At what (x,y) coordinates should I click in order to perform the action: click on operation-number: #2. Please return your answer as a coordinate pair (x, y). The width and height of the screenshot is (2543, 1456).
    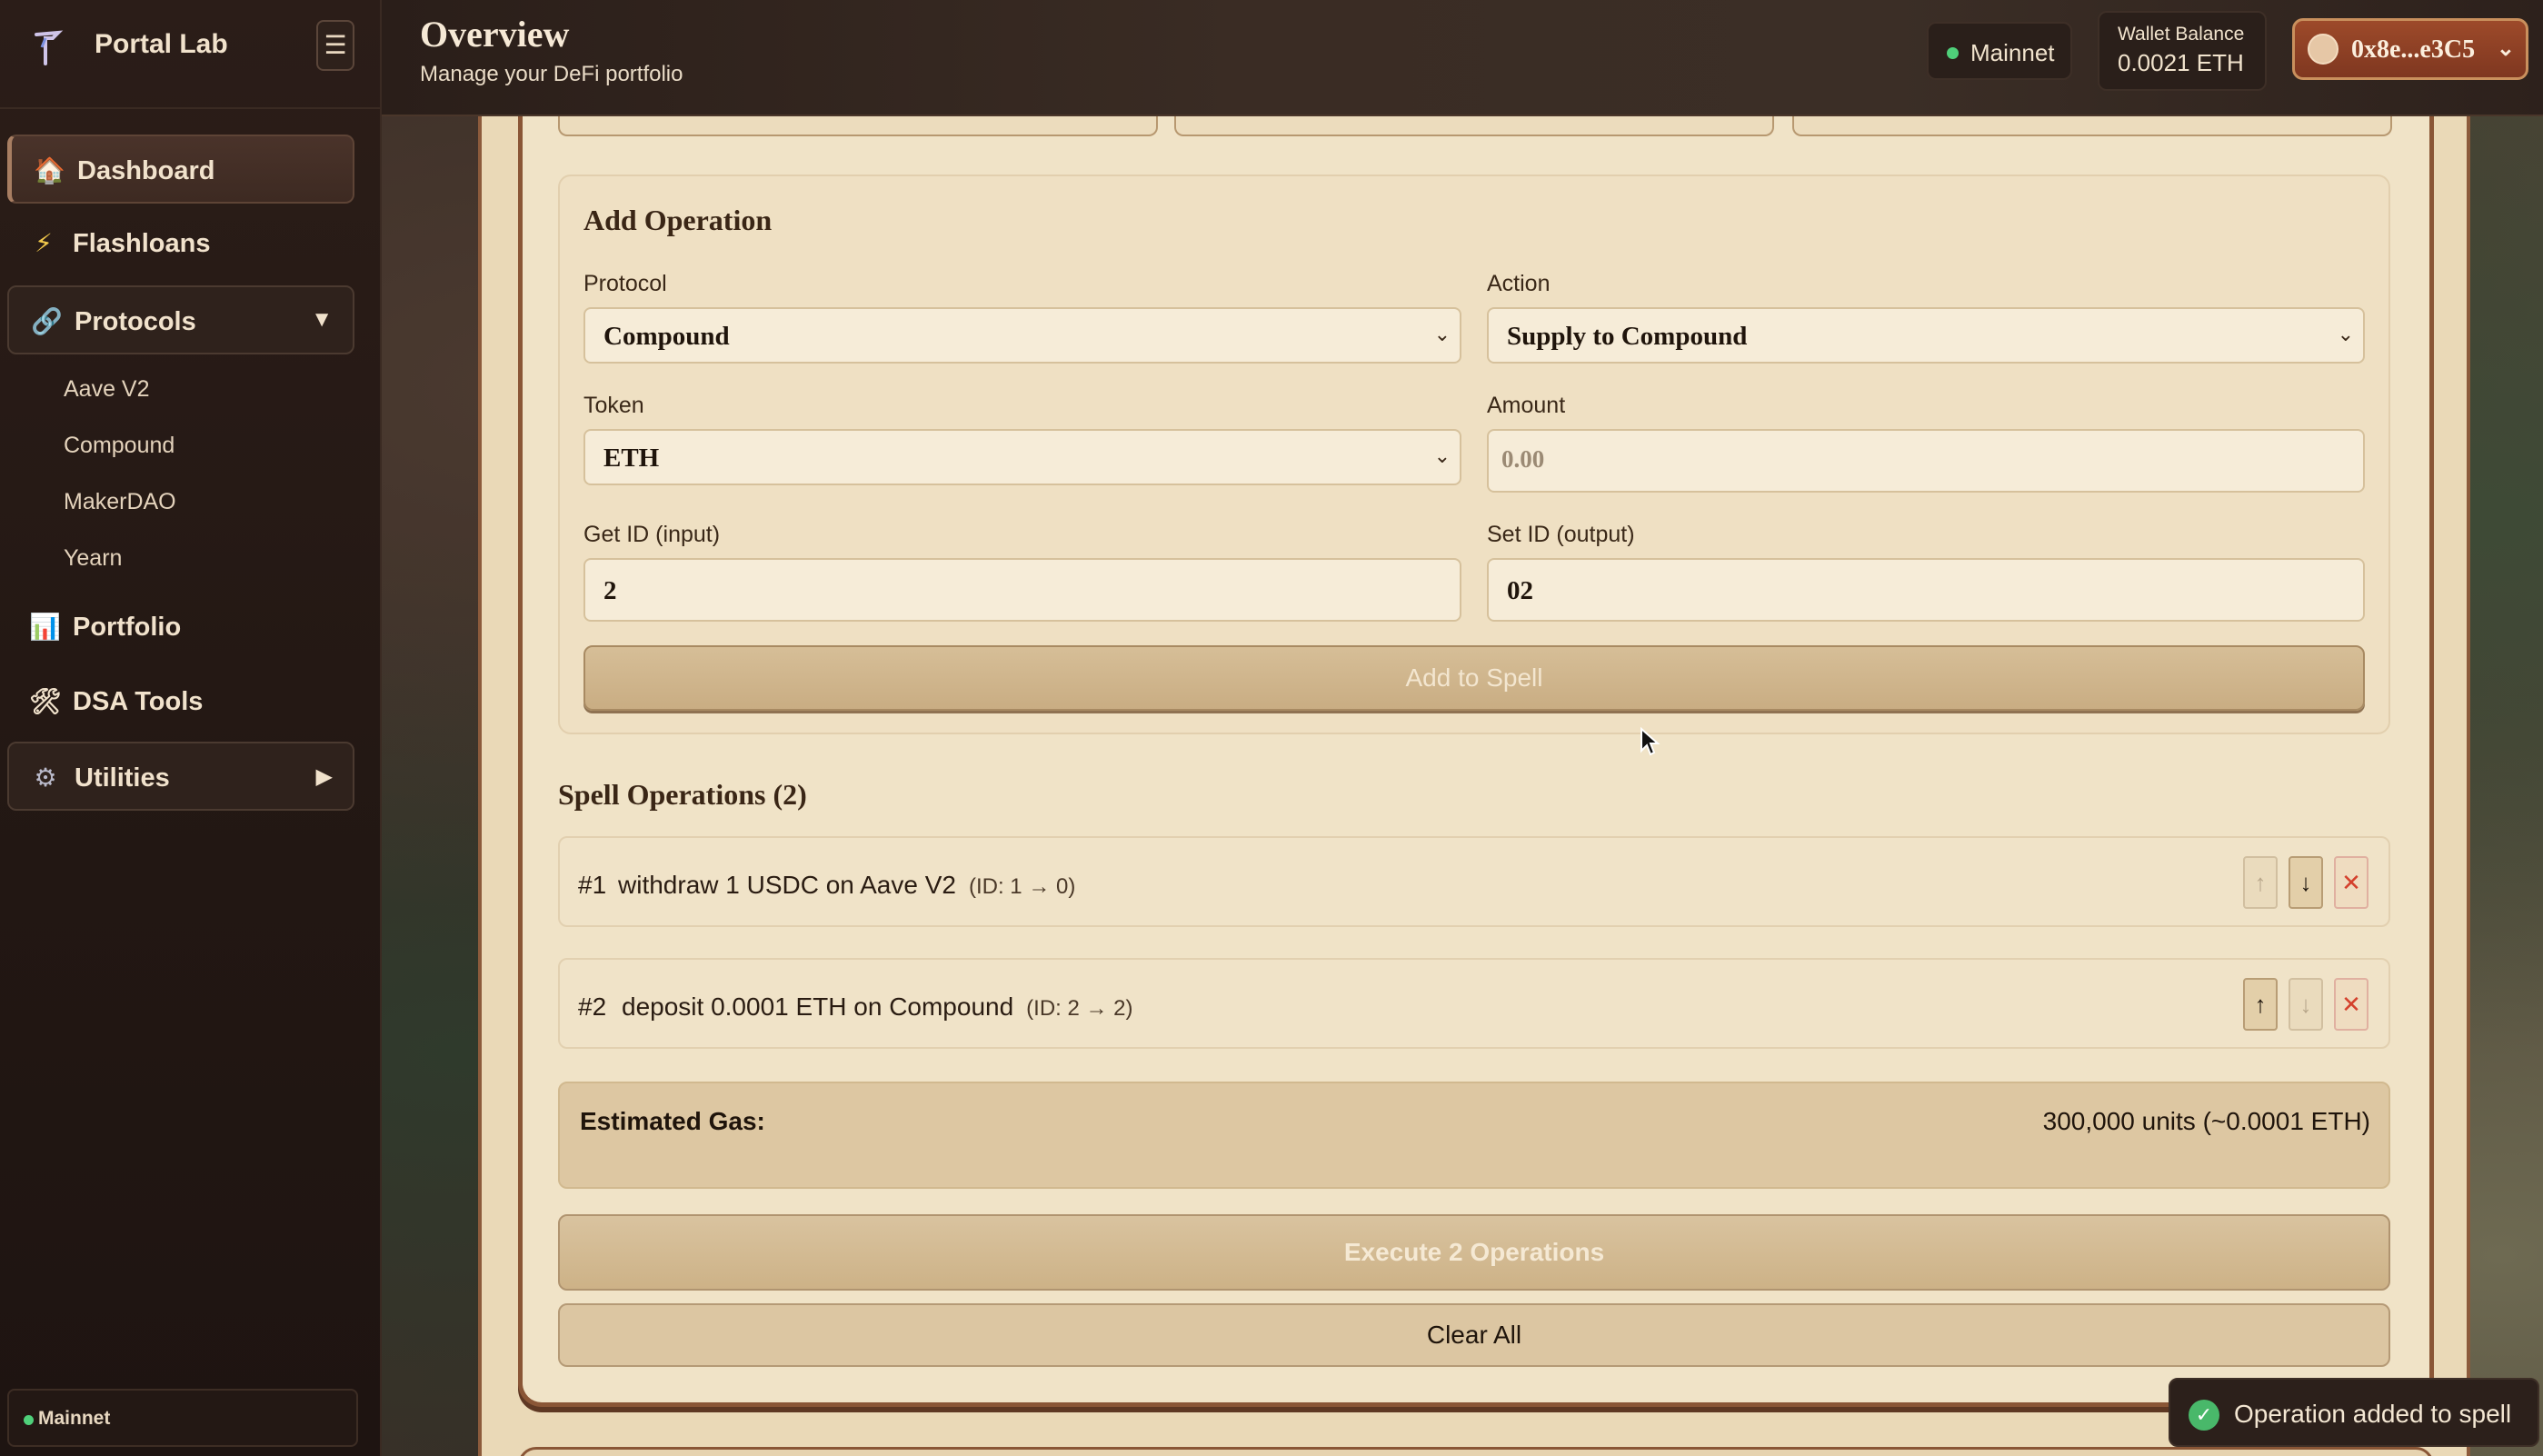
    Looking at the image, I should click on (593, 1007).